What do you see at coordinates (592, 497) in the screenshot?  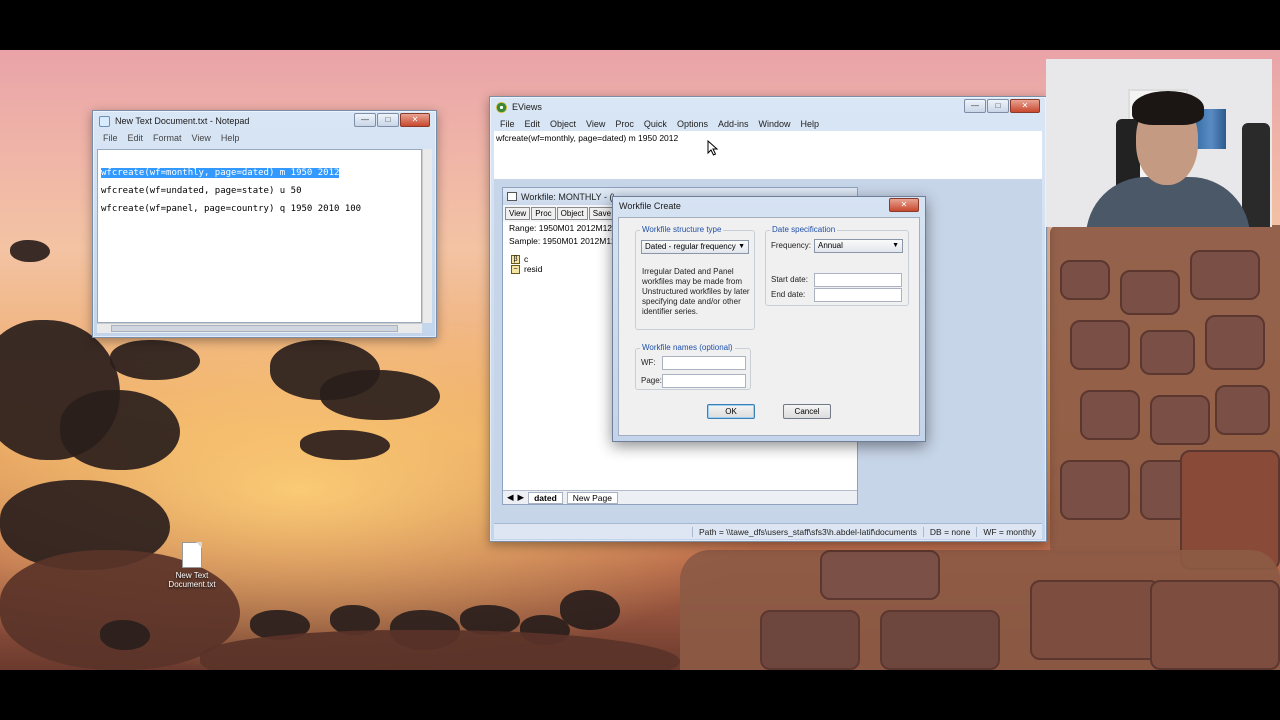 I see `tab-new-page: New Page` at bounding box center [592, 497].